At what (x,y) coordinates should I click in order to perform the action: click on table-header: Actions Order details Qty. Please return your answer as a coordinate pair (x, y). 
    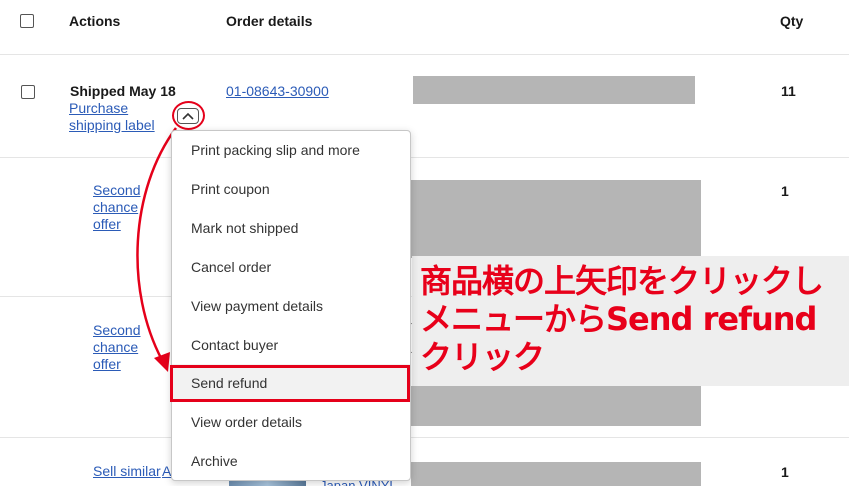
    Looking at the image, I should click on (424, 27).